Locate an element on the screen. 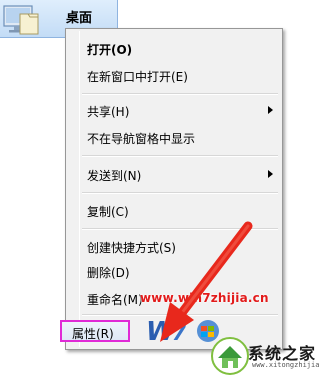 Image resolution: width=320 pixels, height=376 pixels. brand-house-icon is located at coordinates (230, 356).